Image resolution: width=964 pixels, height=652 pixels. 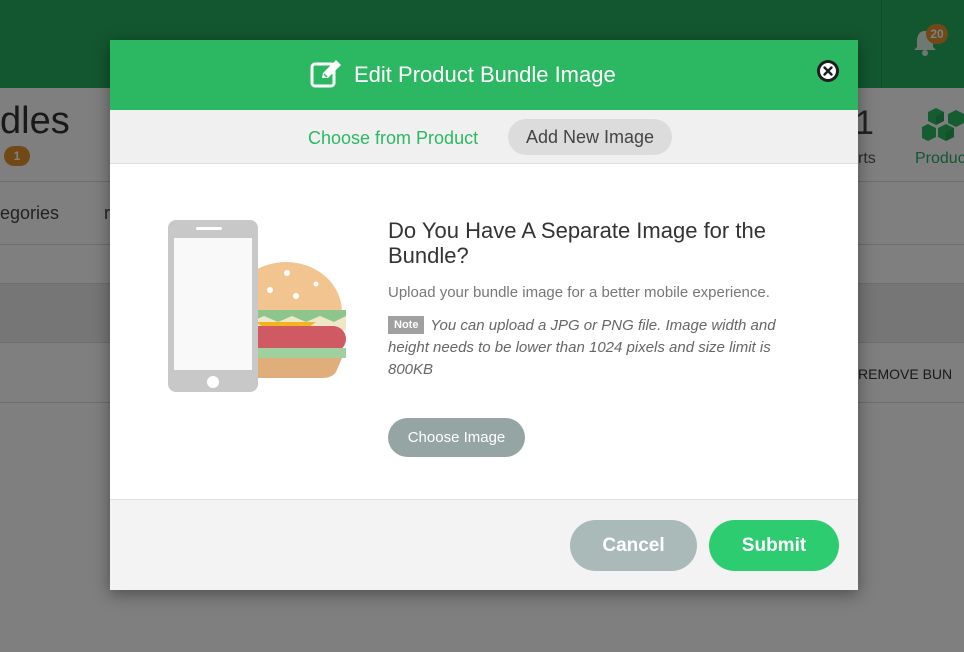 I want to click on cancel-button: Cancel, so click(x=633, y=545).